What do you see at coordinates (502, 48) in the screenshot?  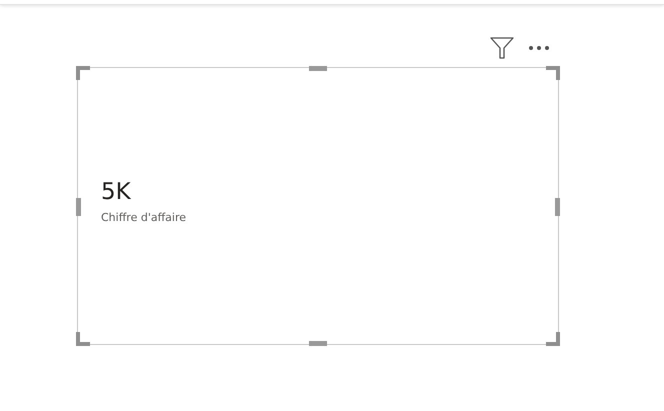 I see `filter-icon` at bounding box center [502, 48].